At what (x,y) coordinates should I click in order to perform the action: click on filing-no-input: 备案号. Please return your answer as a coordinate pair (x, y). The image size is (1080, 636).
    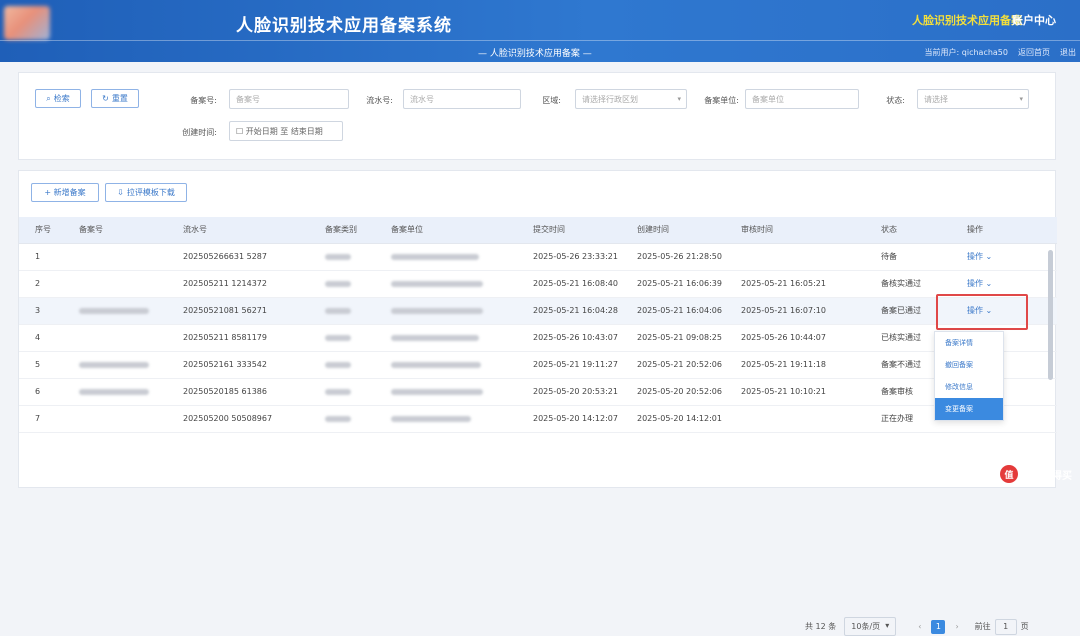
    Looking at the image, I should click on (289, 99).